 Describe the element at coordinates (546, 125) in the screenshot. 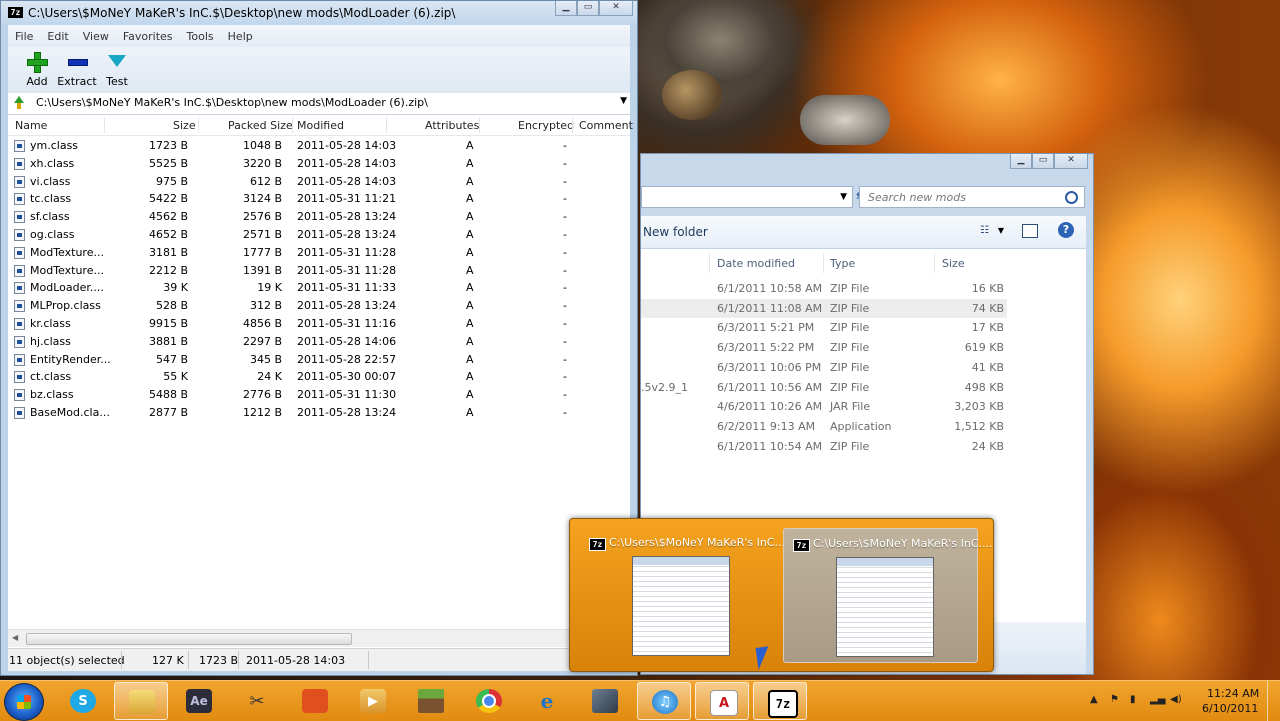

I see `column-header-encrypted: Encrypted` at that location.